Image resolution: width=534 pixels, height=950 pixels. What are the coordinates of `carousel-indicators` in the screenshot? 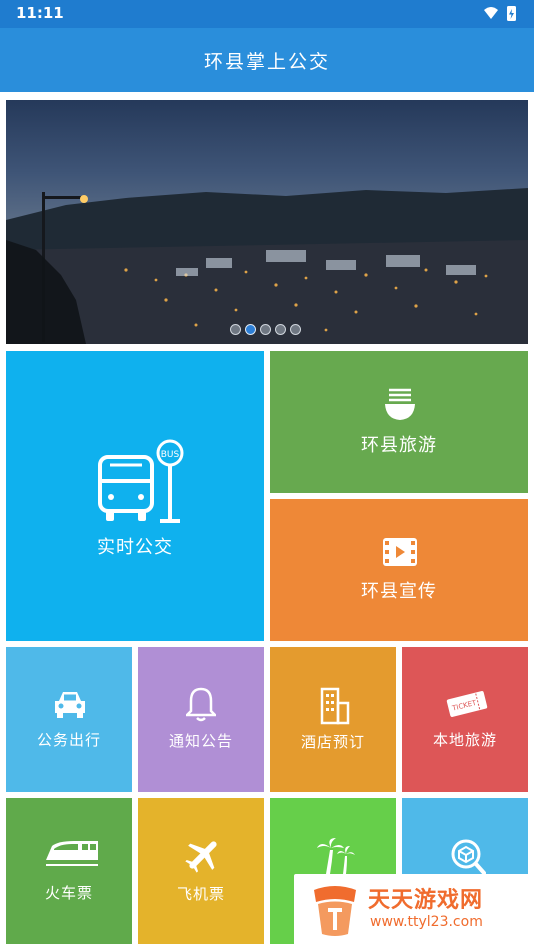 It's located at (265, 329).